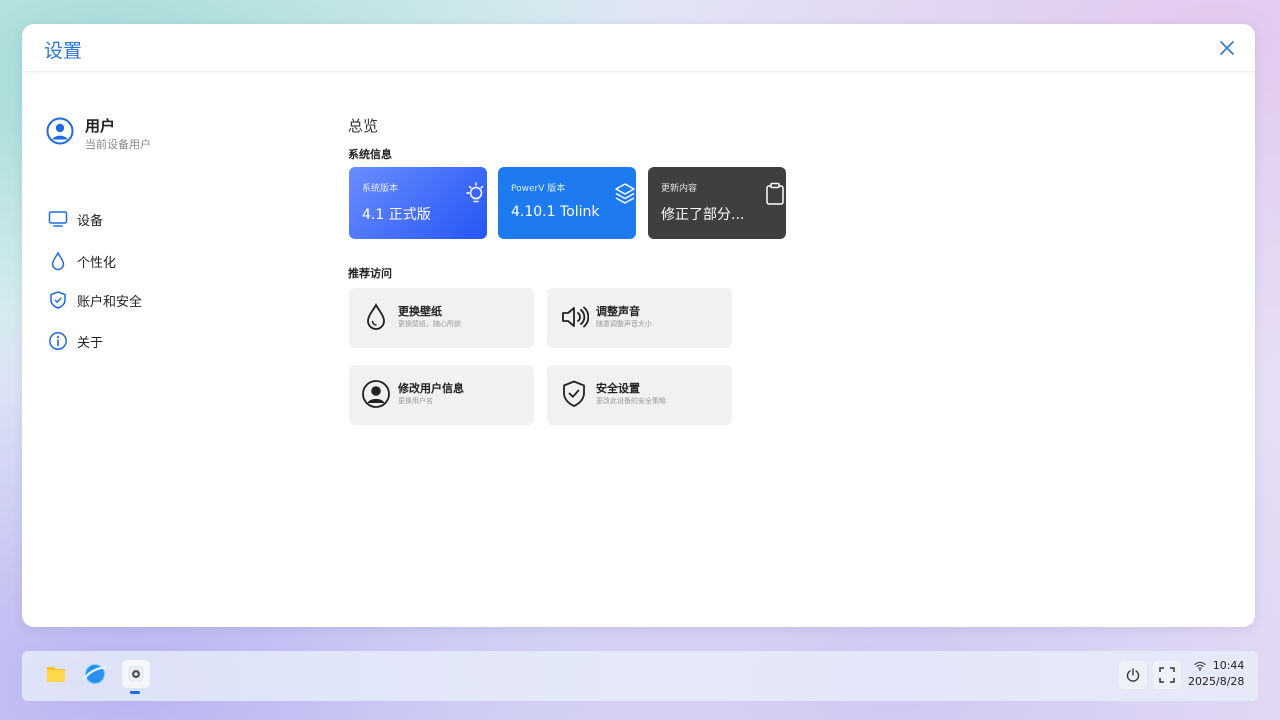  I want to click on adjust-sound-button: 调整声音 随意调整声音大小, so click(639, 318).